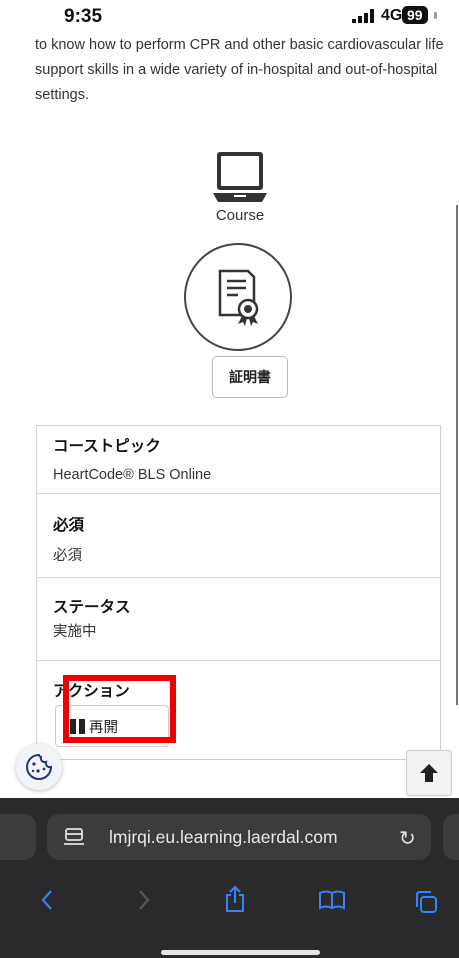 This screenshot has height=958, width=459. What do you see at coordinates (18, 837) in the screenshot?
I see `previous-tab-preview` at bounding box center [18, 837].